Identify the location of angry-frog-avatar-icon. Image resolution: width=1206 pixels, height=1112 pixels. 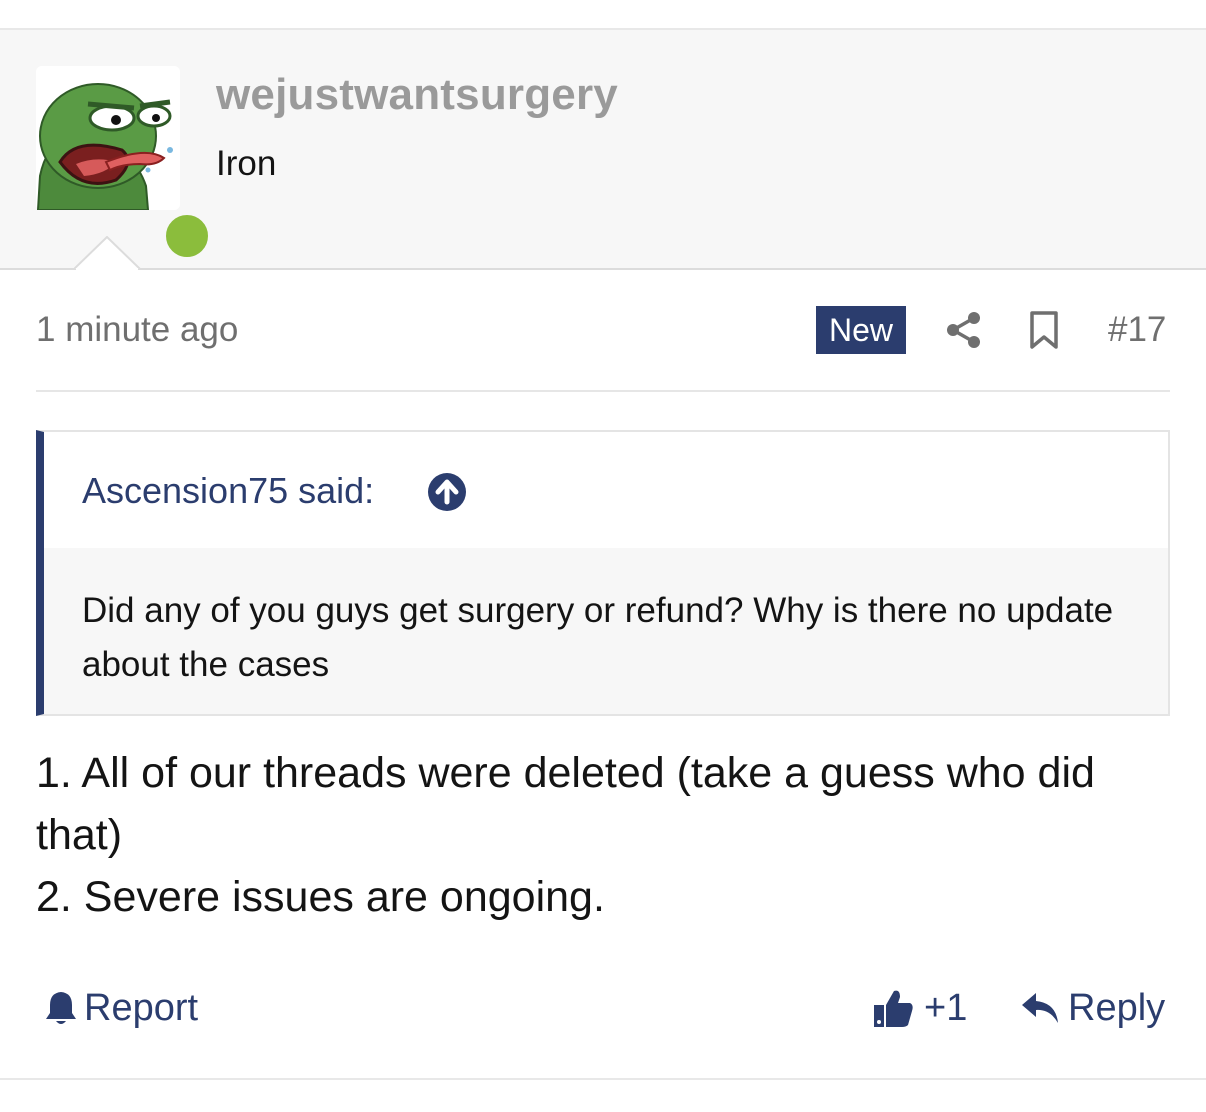
(108, 138).